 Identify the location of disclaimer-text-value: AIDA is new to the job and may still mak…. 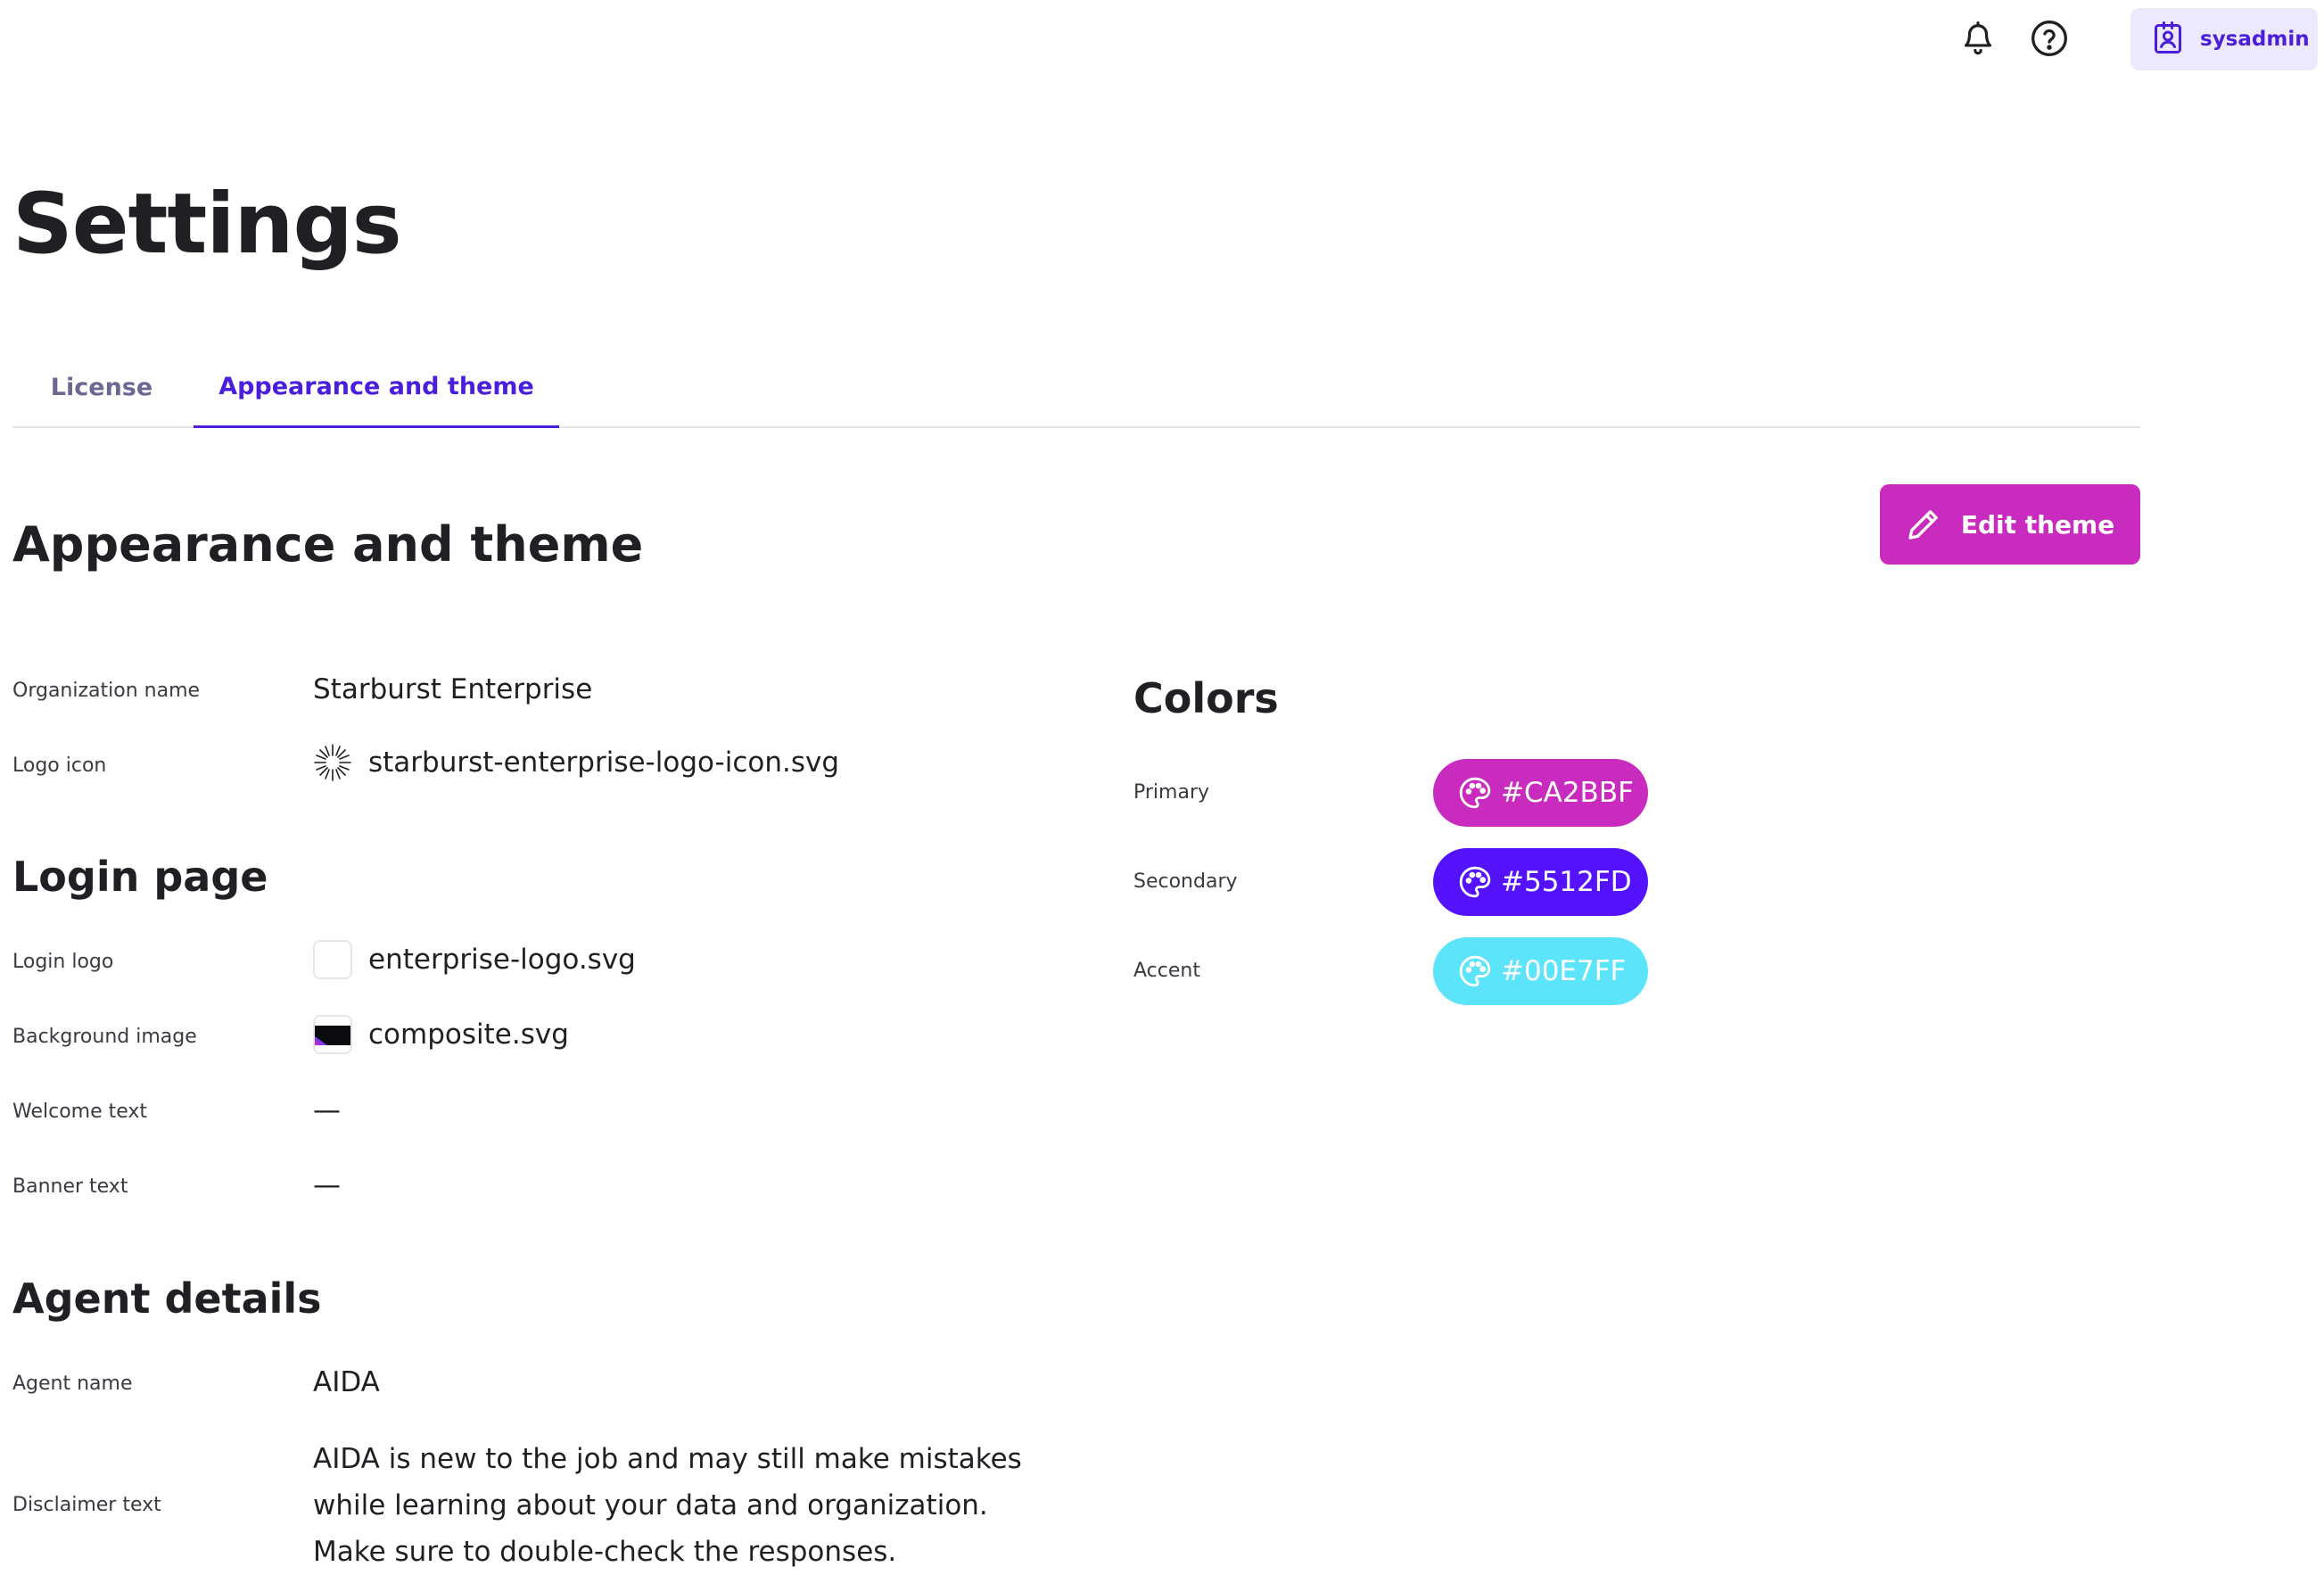
(667, 1505).